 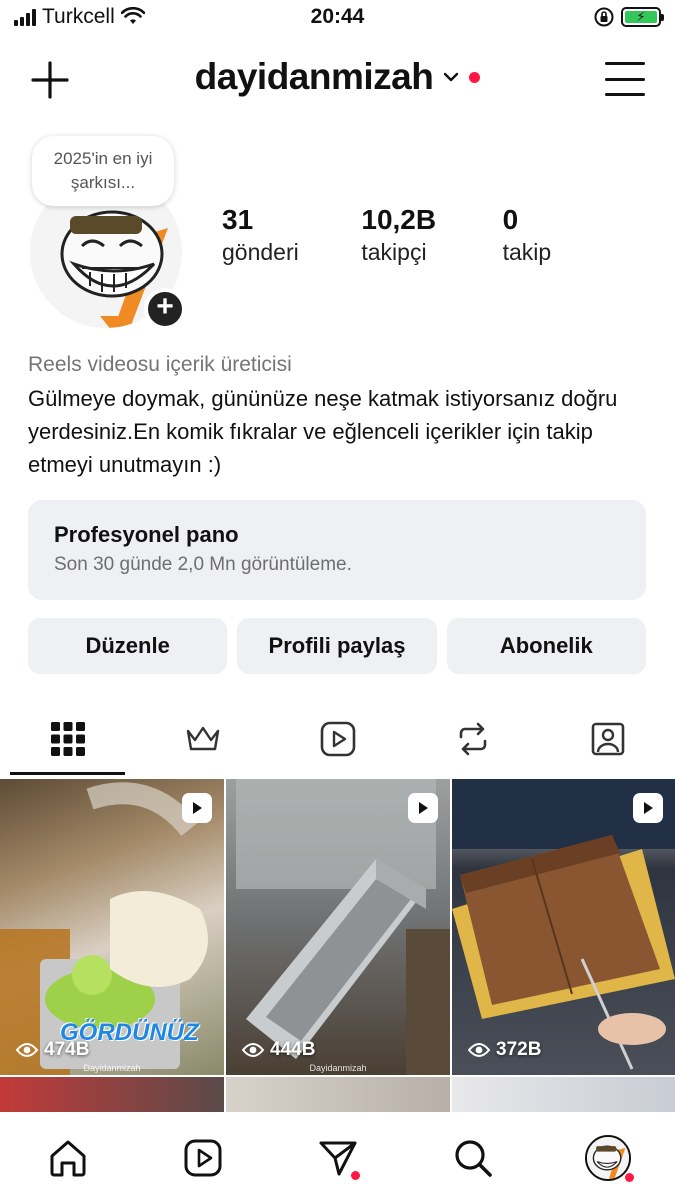 What do you see at coordinates (314, 76) in the screenshot?
I see `username: dayidanmizah` at bounding box center [314, 76].